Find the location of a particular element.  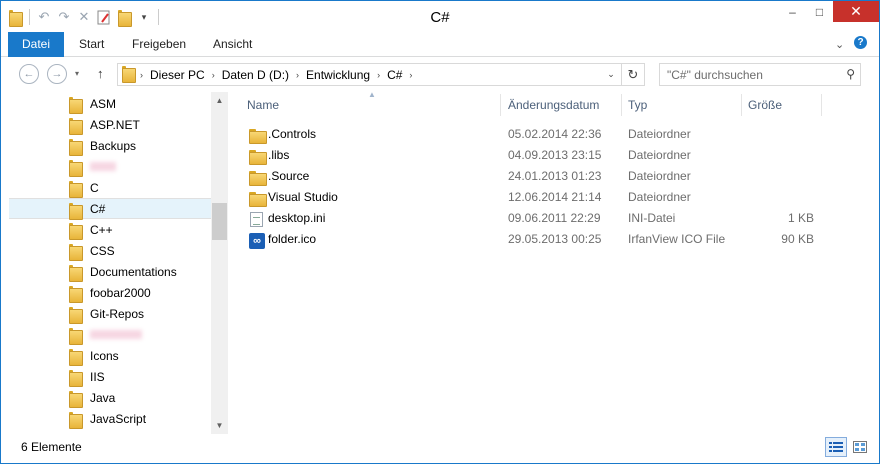

forward-button: → is located at coordinates (57, 74).